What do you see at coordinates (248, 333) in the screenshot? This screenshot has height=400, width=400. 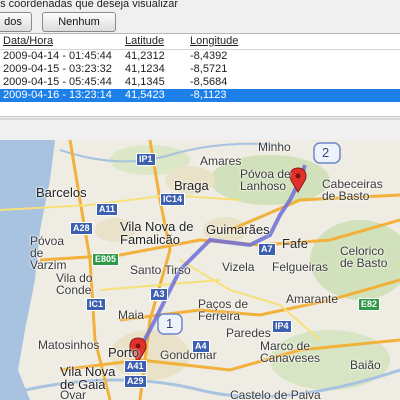 I see `map-label: Paredes` at bounding box center [248, 333].